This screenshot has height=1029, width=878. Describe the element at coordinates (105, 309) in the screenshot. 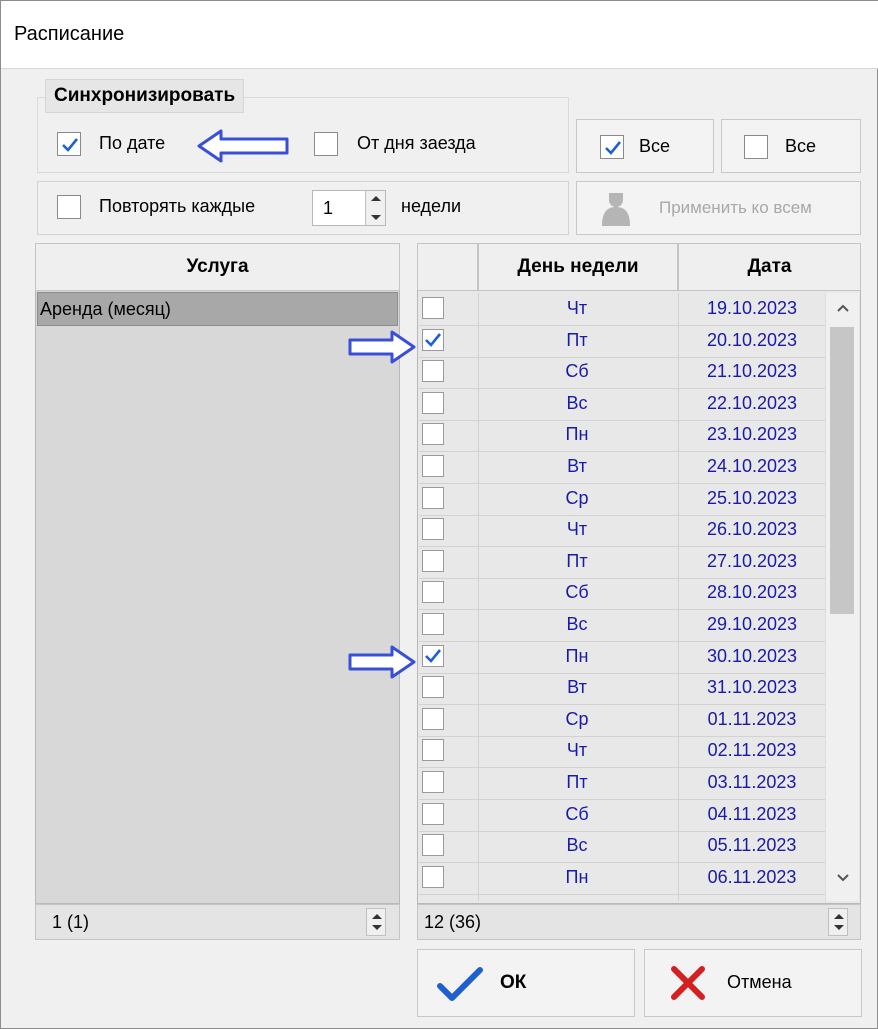

I see `service-name: Аренда (месяц)` at that location.